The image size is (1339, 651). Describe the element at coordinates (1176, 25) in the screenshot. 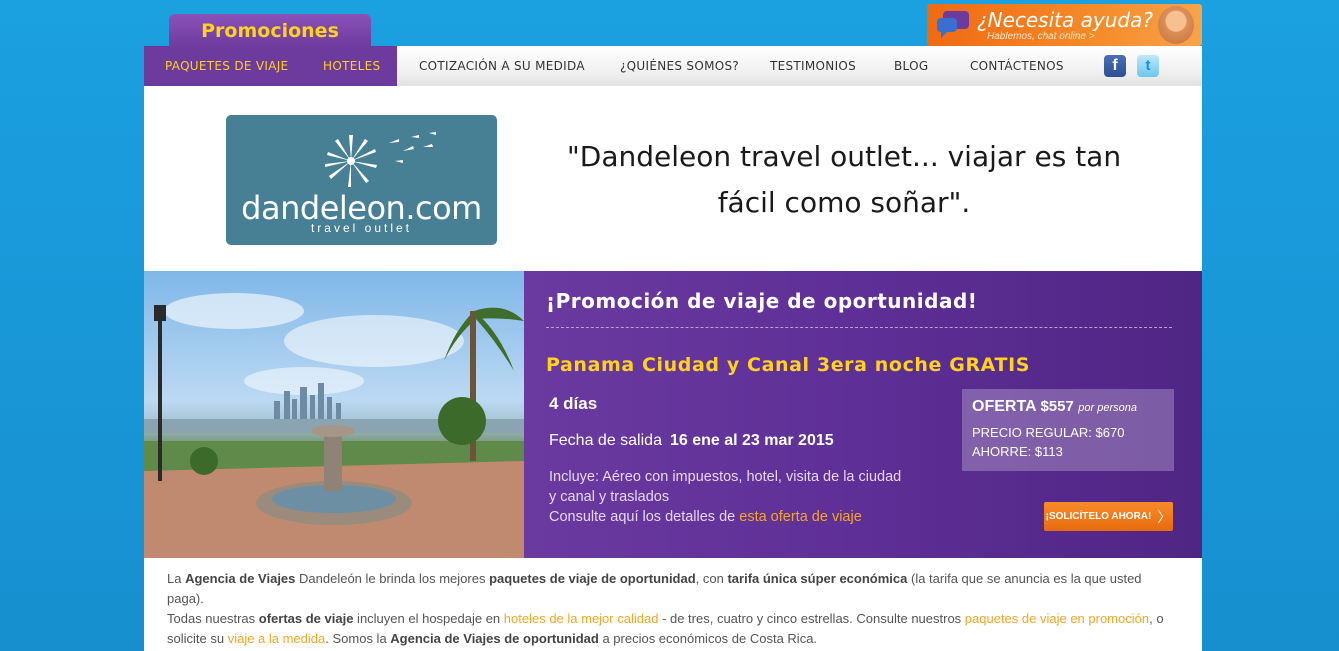

I see `agent-avatar` at that location.